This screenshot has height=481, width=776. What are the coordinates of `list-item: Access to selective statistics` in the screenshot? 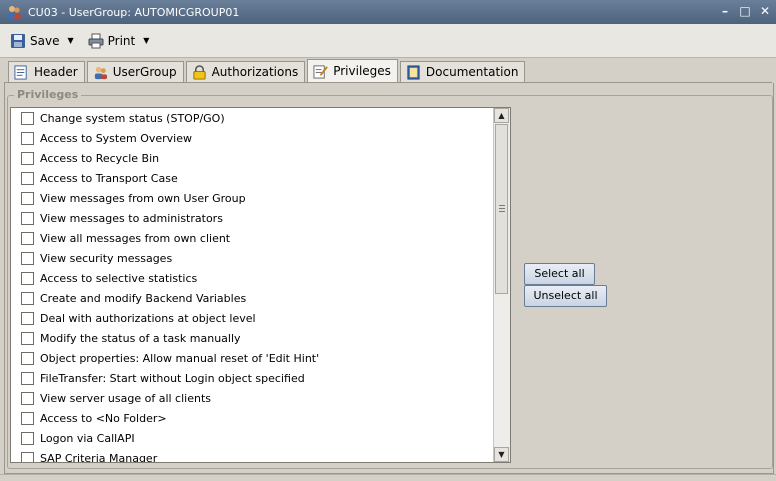 It's located at (253, 278).